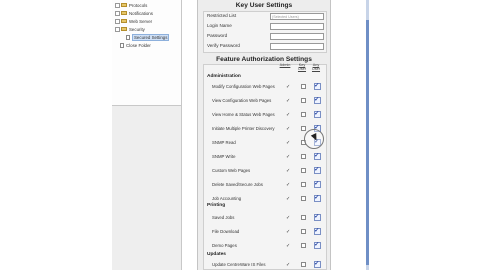 This screenshot has height=270, width=480. What do you see at coordinates (134, 13) in the screenshot?
I see `tree-item-notifications: Notifications` at bounding box center [134, 13].